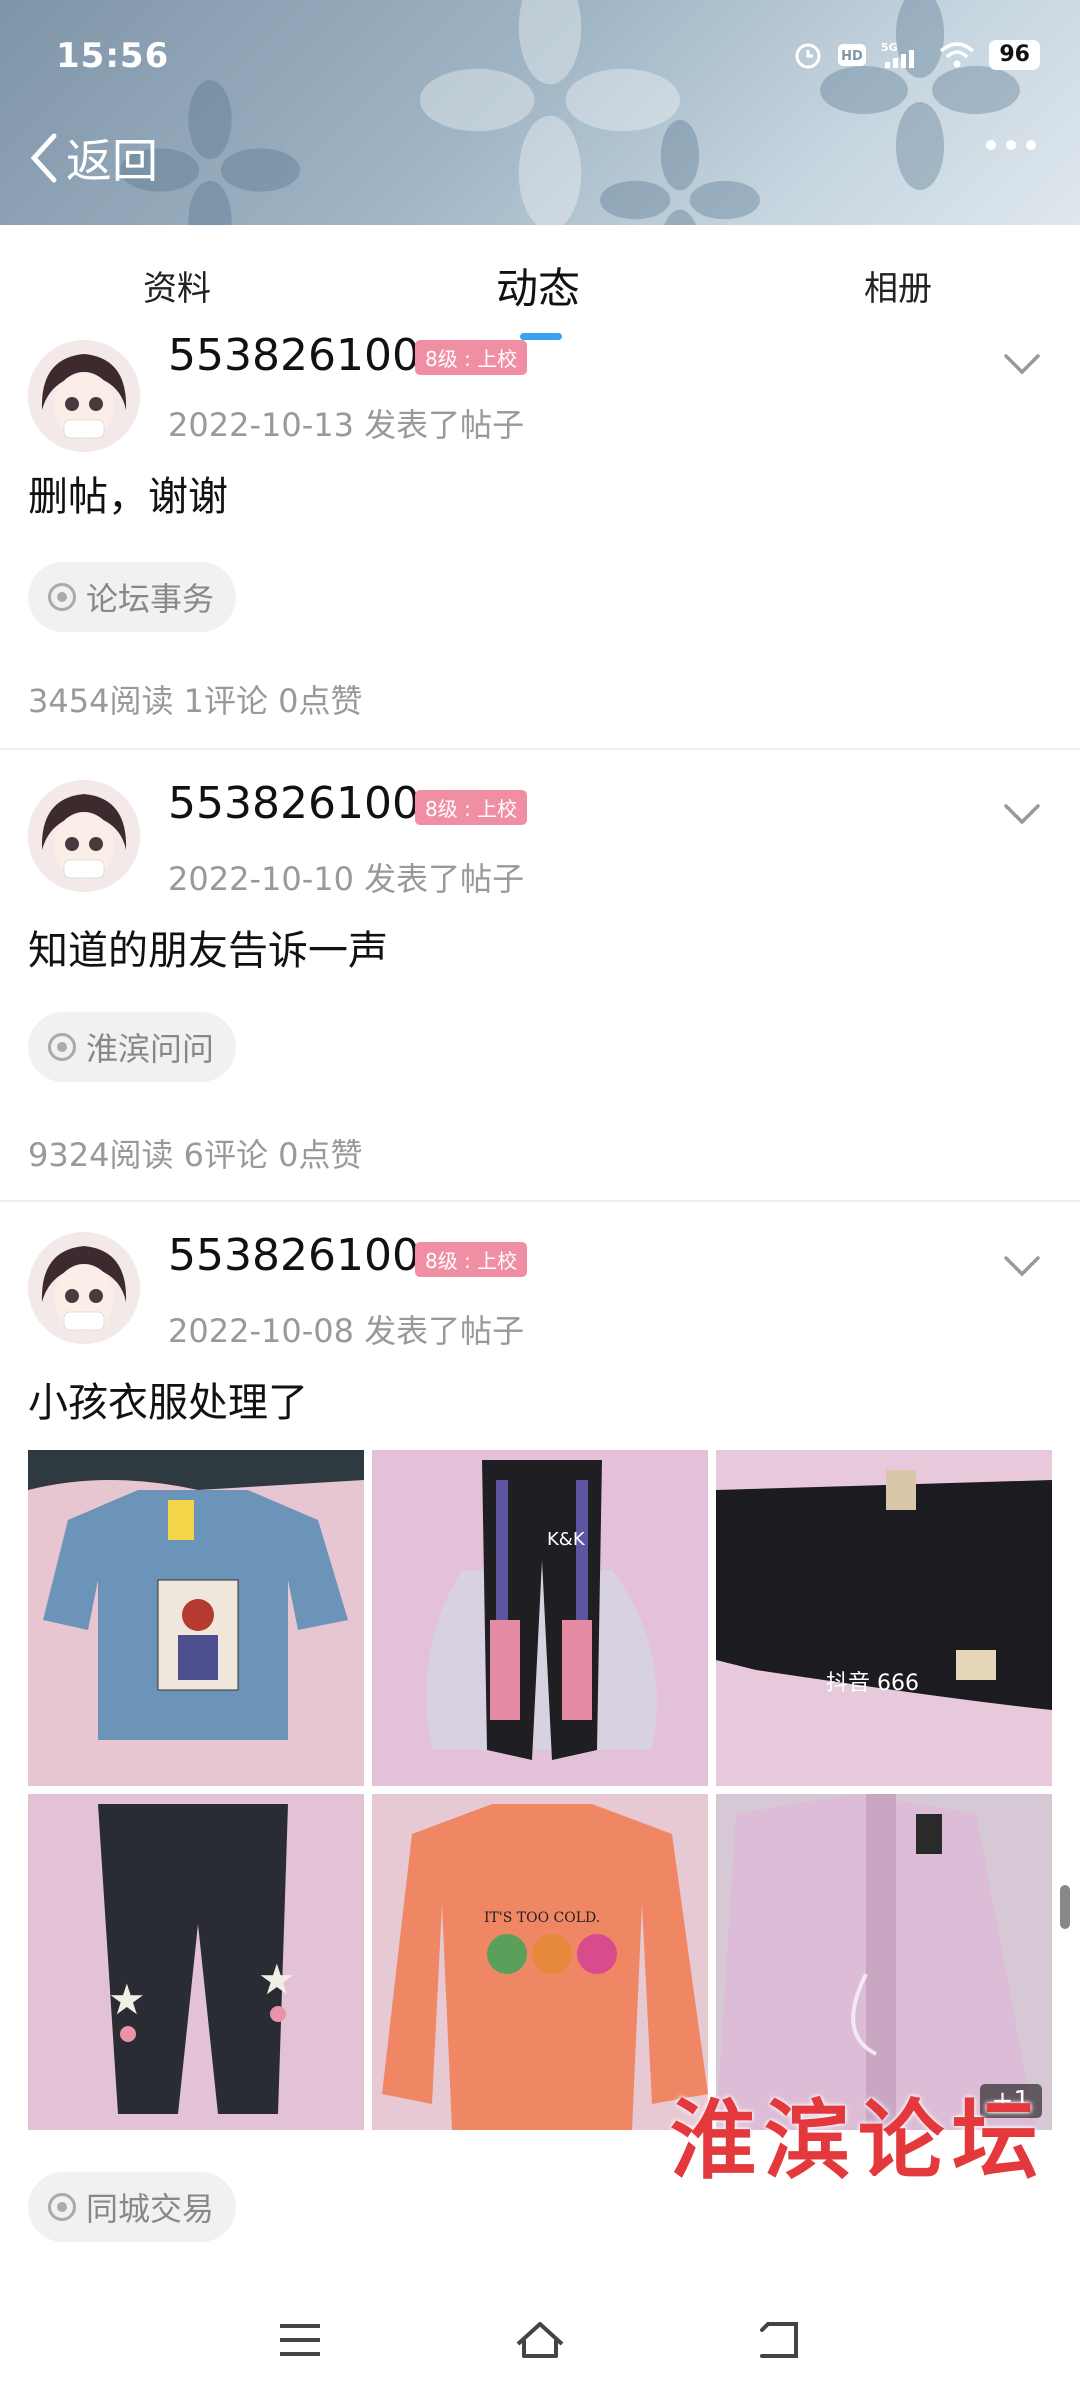 This screenshot has width=1080, height=2400. Describe the element at coordinates (346, 425) in the screenshot. I see `post-meta: 2022-10-13 发表了帖子` at that location.